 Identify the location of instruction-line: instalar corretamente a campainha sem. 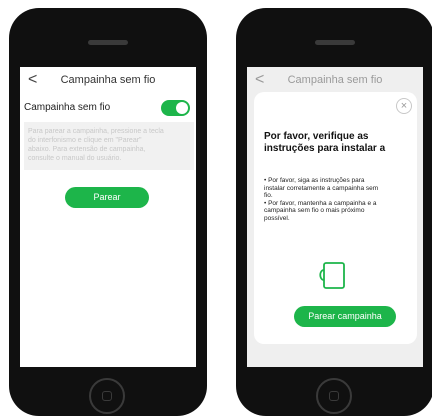
(321, 188).